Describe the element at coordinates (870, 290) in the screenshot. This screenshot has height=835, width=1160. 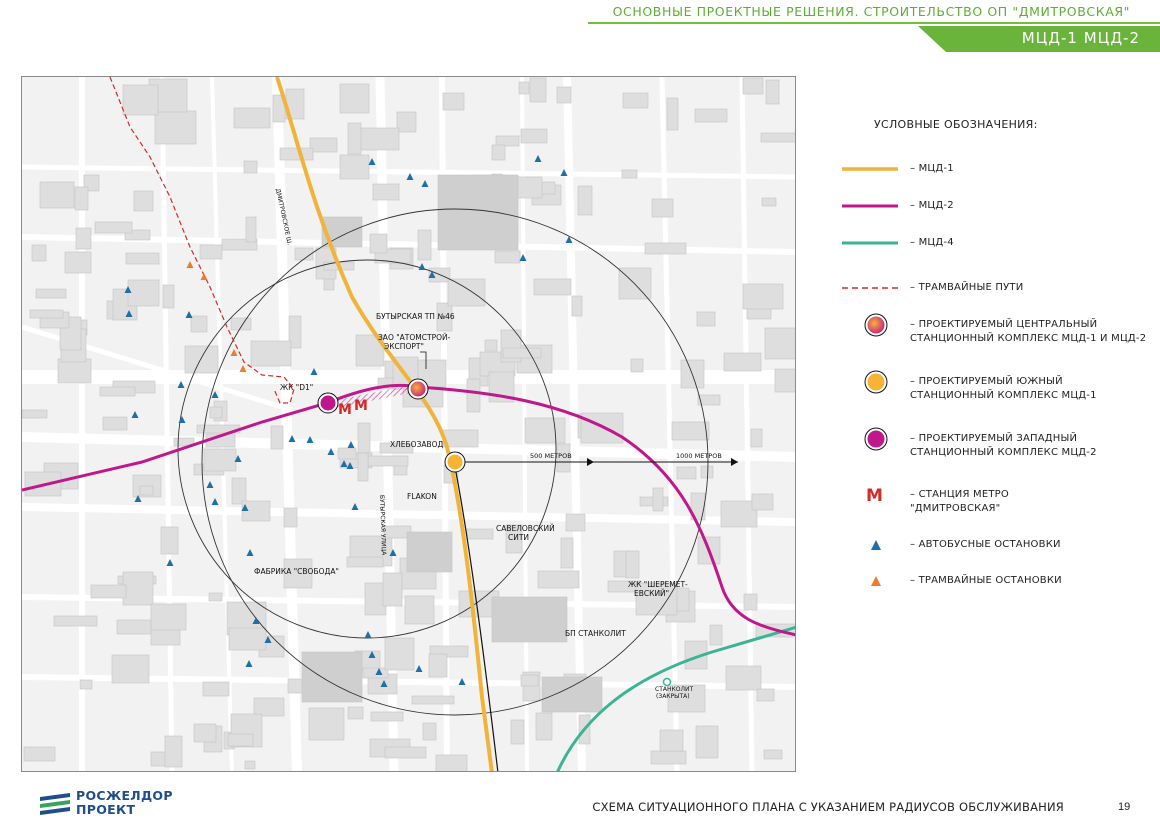
I see `dashed-red-line-icon` at that location.